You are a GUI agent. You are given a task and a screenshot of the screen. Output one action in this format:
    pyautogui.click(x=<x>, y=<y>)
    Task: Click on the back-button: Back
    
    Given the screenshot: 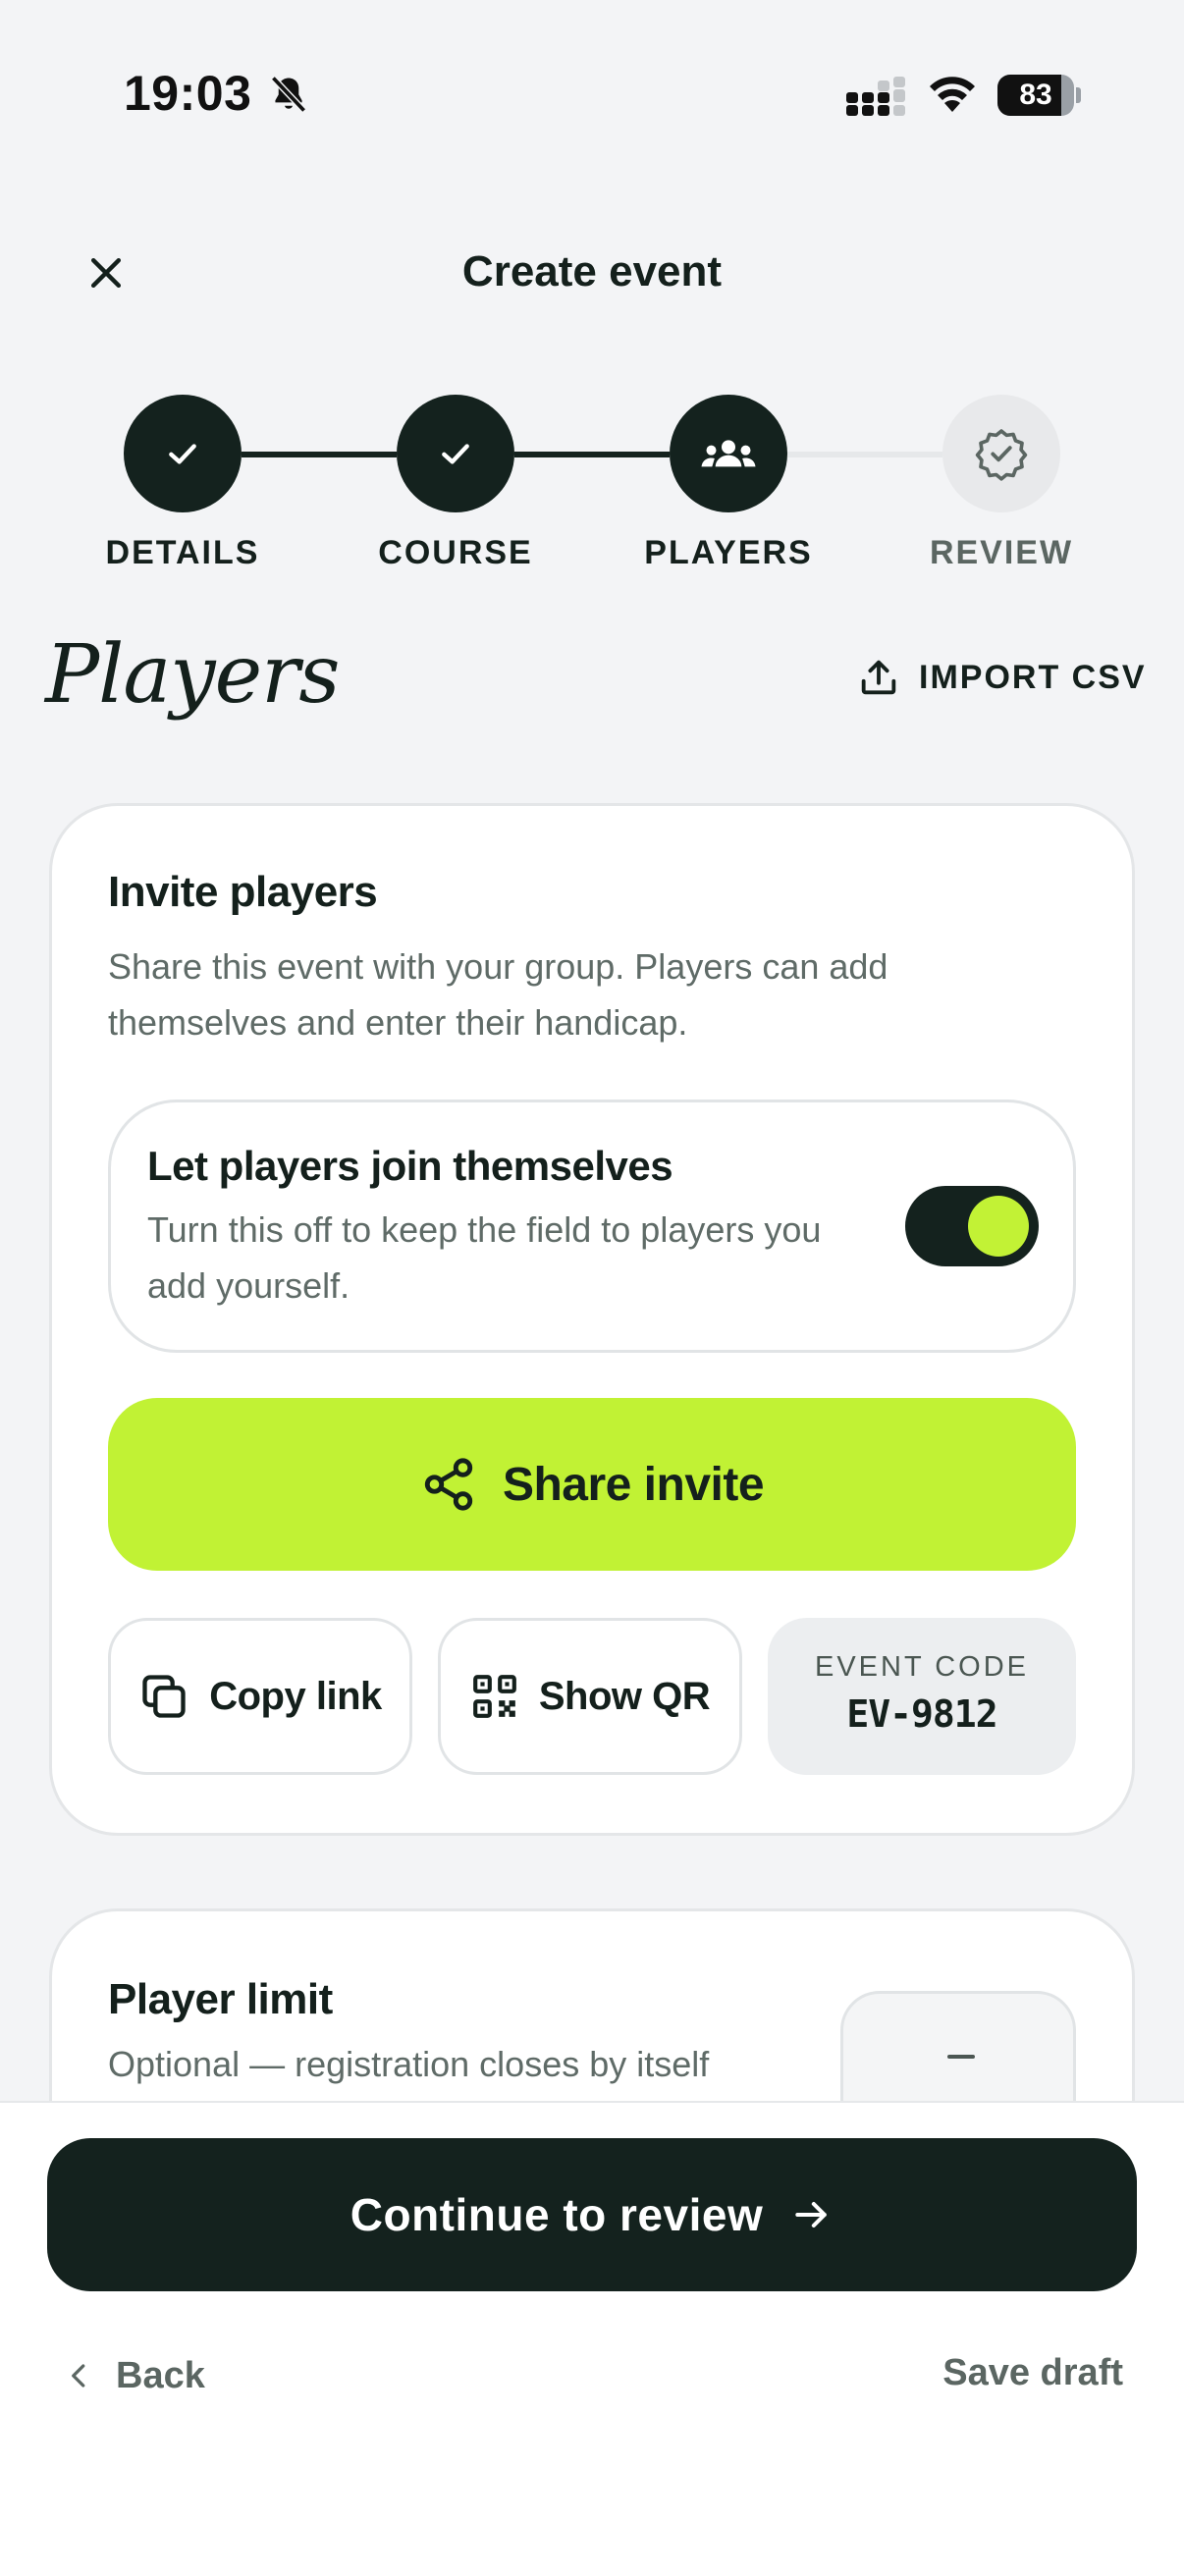 What is the action you would take?
    pyautogui.click(x=135, y=2375)
    